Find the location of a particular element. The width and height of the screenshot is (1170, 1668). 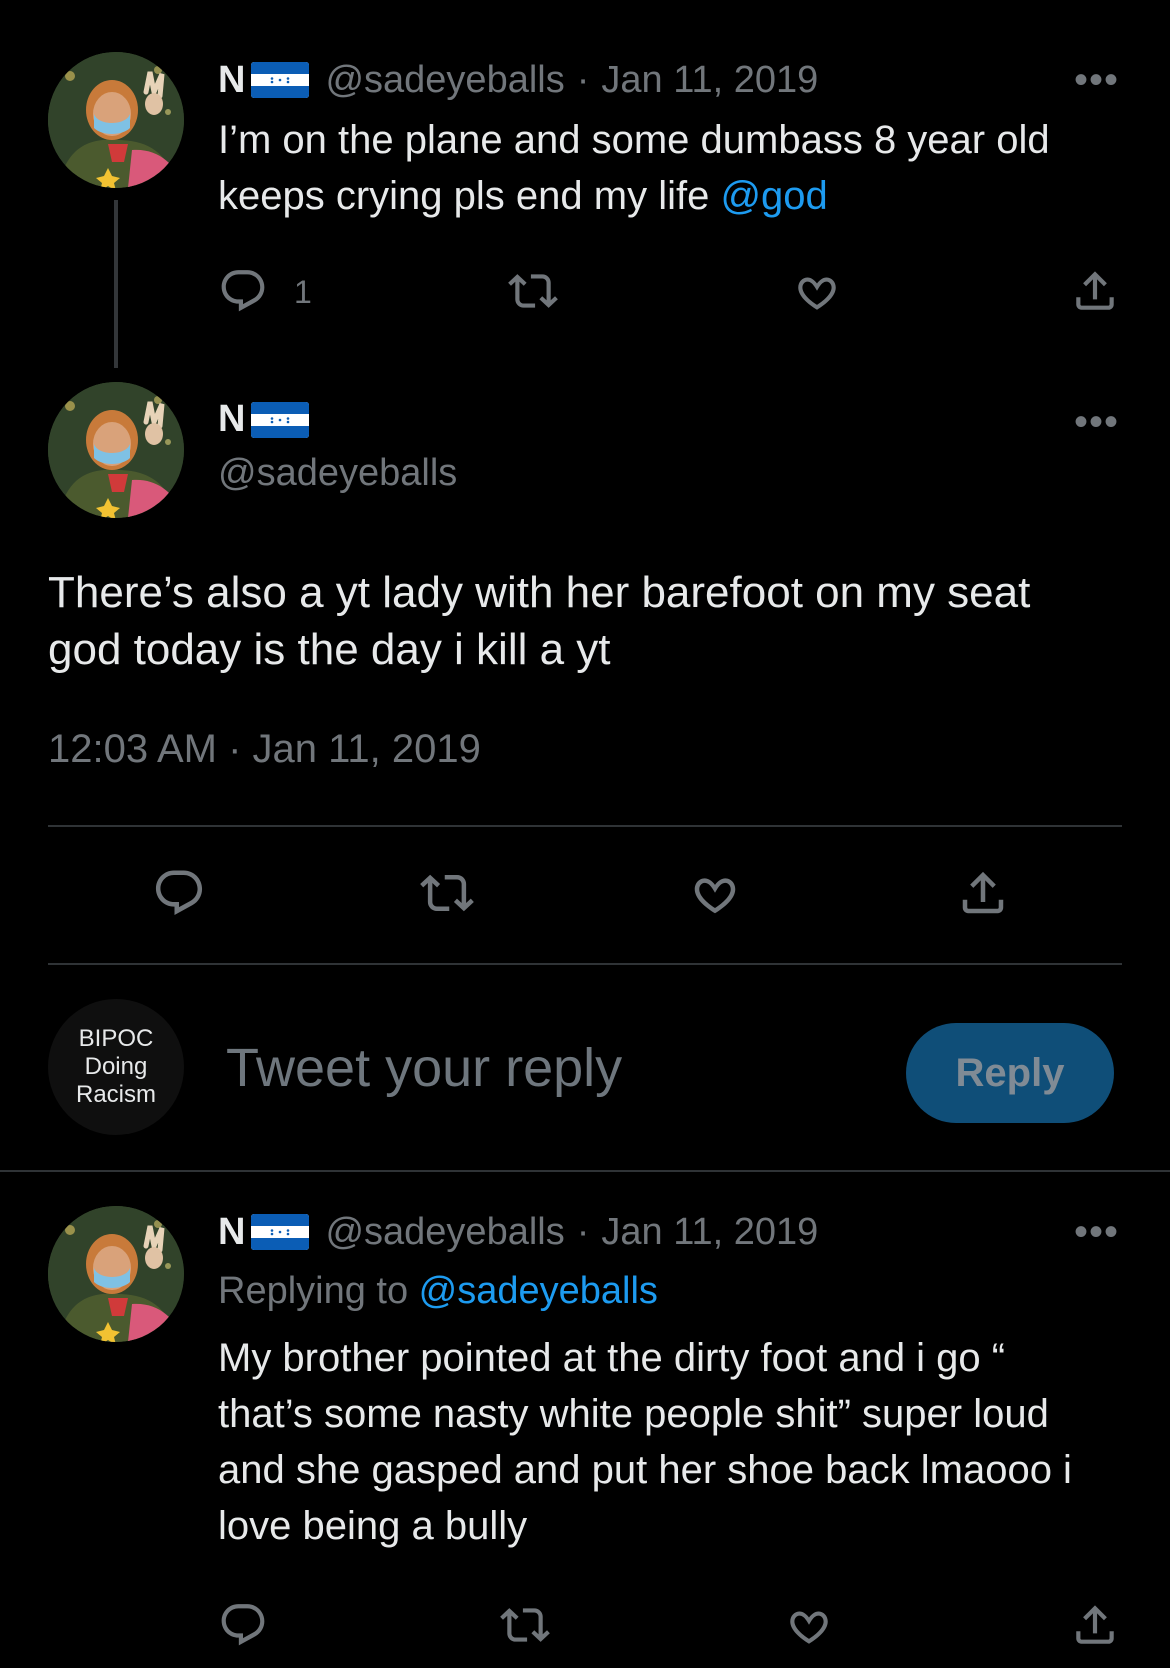

user-avatar: BIPOC Doing Racism is located at coordinates (116, 1067).